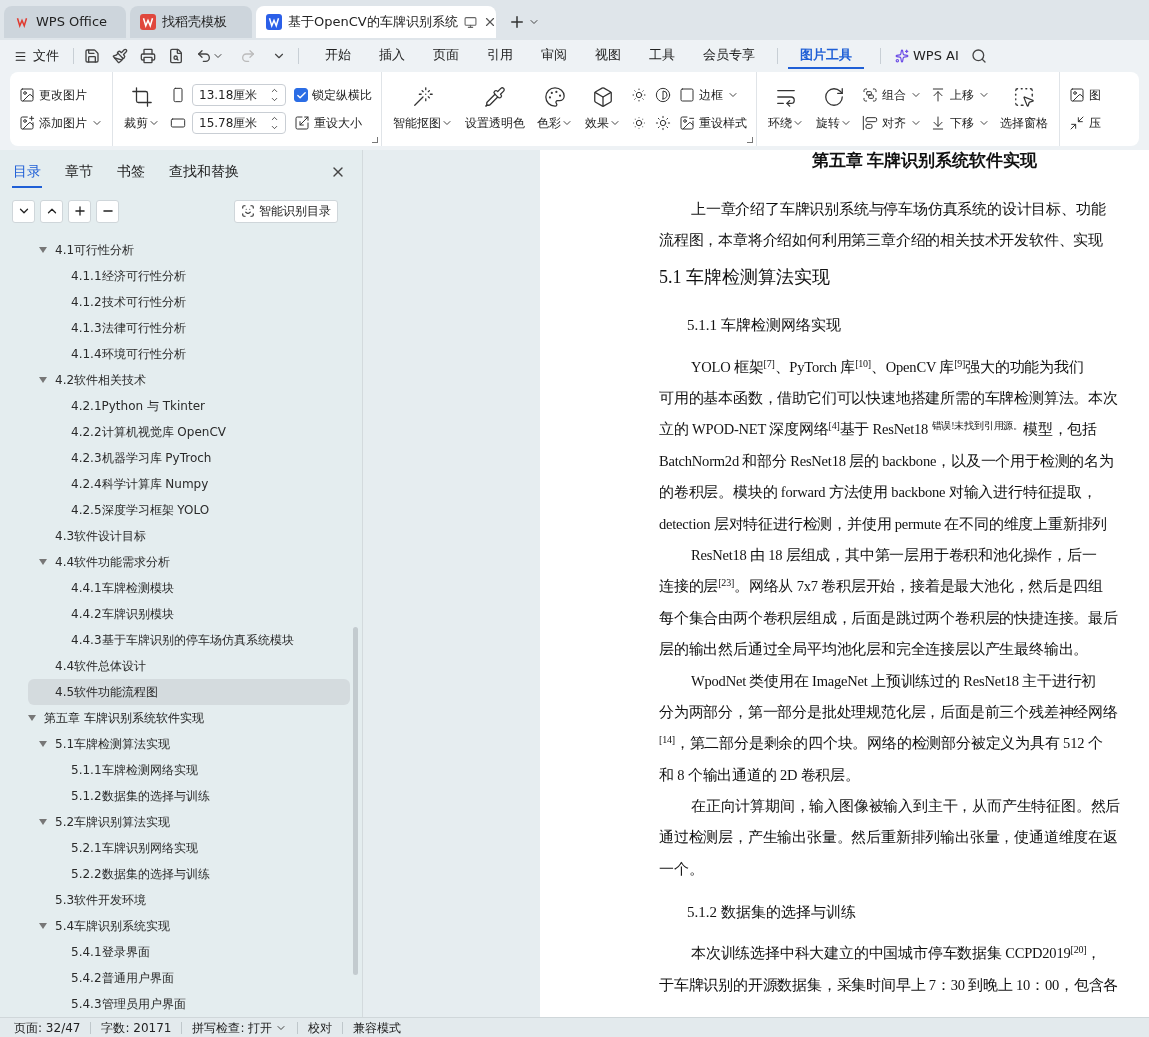 Image resolution: width=1149 pixels, height=1037 pixels. Describe the element at coordinates (51, 211) in the screenshot. I see `up-button` at that location.